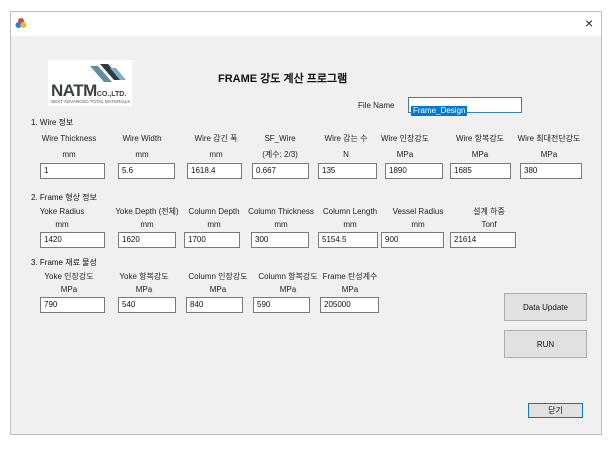  Describe the element at coordinates (281, 305) in the screenshot. I see `material-input-3: 590` at that location.